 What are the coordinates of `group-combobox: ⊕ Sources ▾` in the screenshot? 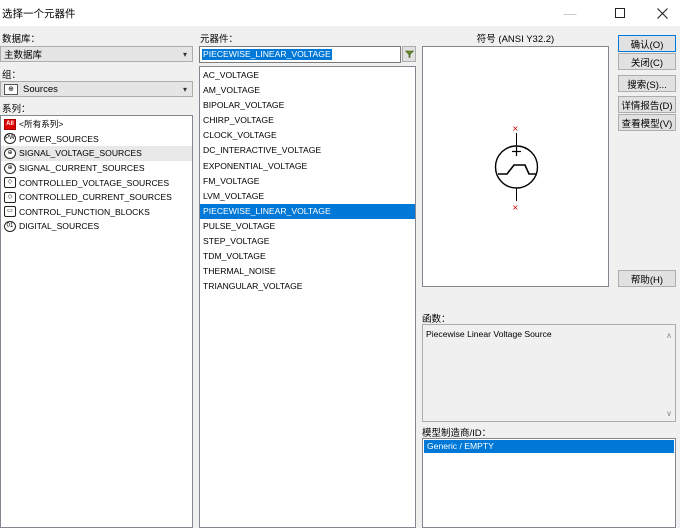 It's located at (96, 89).